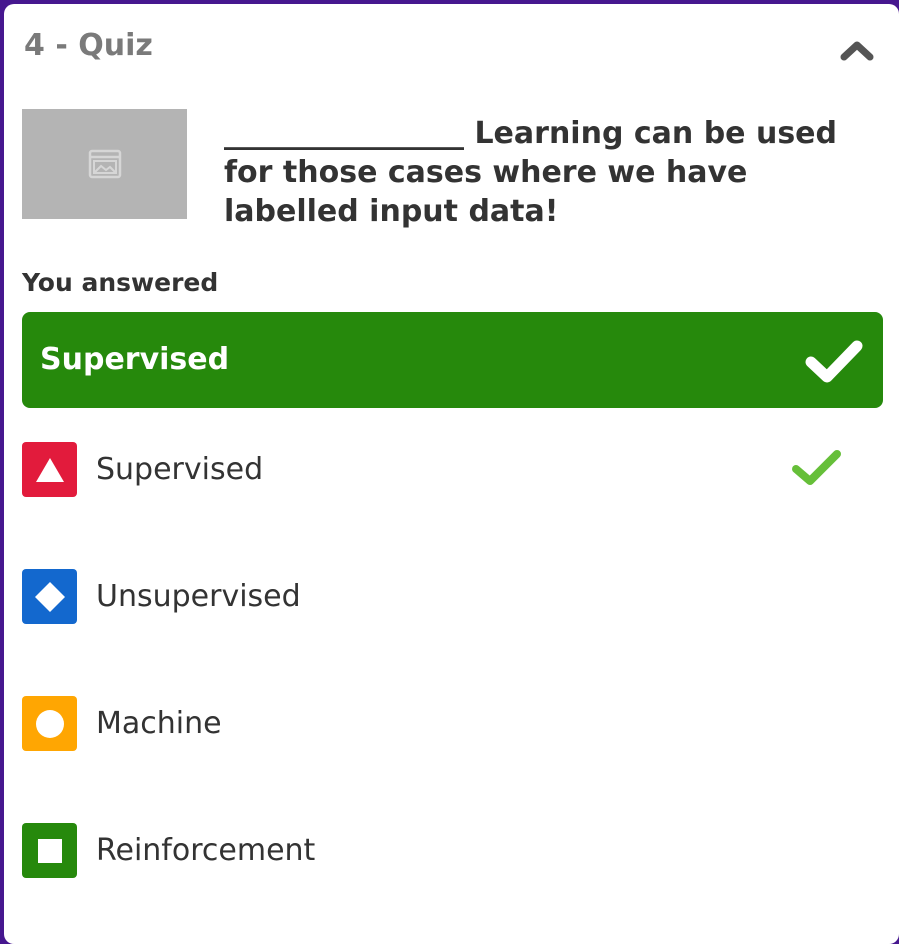 Image resolution: width=899 pixels, height=944 pixels. What do you see at coordinates (452, 360) in the screenshot?
I see `selected-answer-banner: Supervised` at bounding box center [452, 360].